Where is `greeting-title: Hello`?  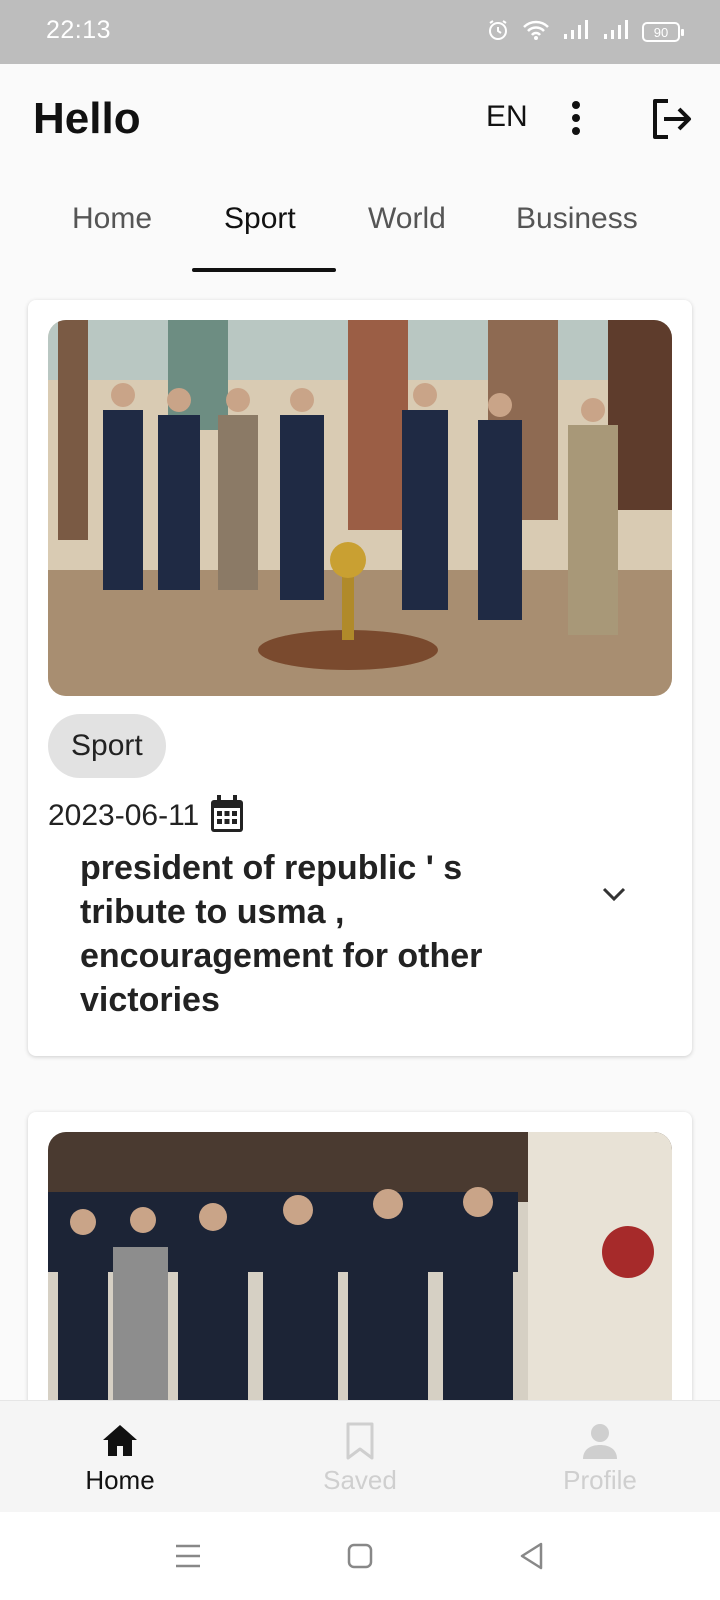 greeting-title: Hello is located at coordinates (87, 118).